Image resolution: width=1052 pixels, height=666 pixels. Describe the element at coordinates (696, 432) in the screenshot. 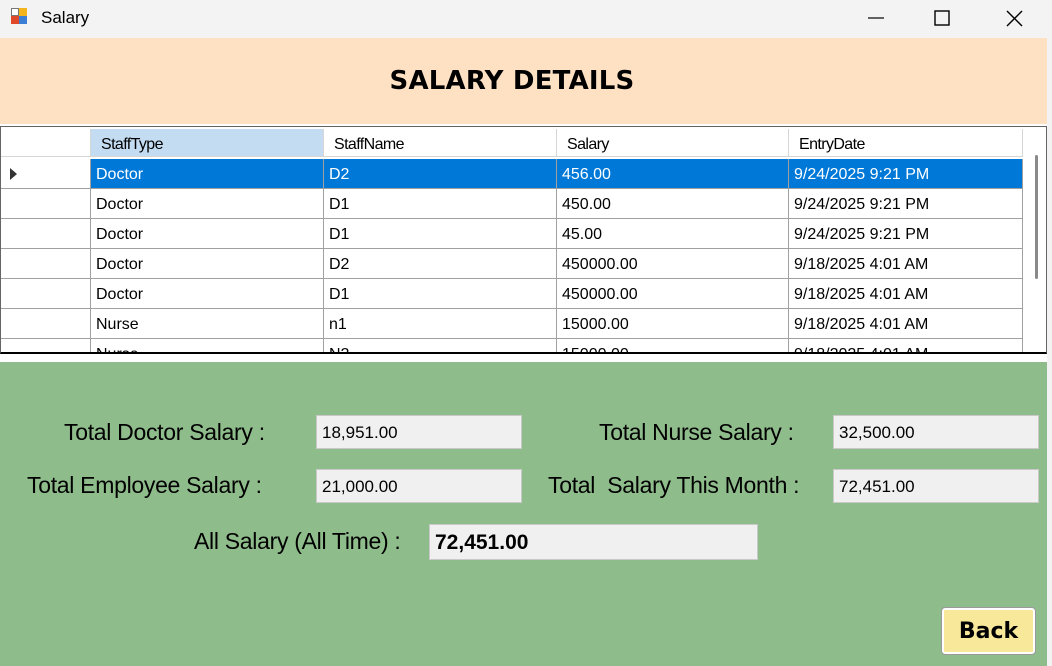

I see `total-nurse-salary-label: Total Nurse Salary :` at that location.